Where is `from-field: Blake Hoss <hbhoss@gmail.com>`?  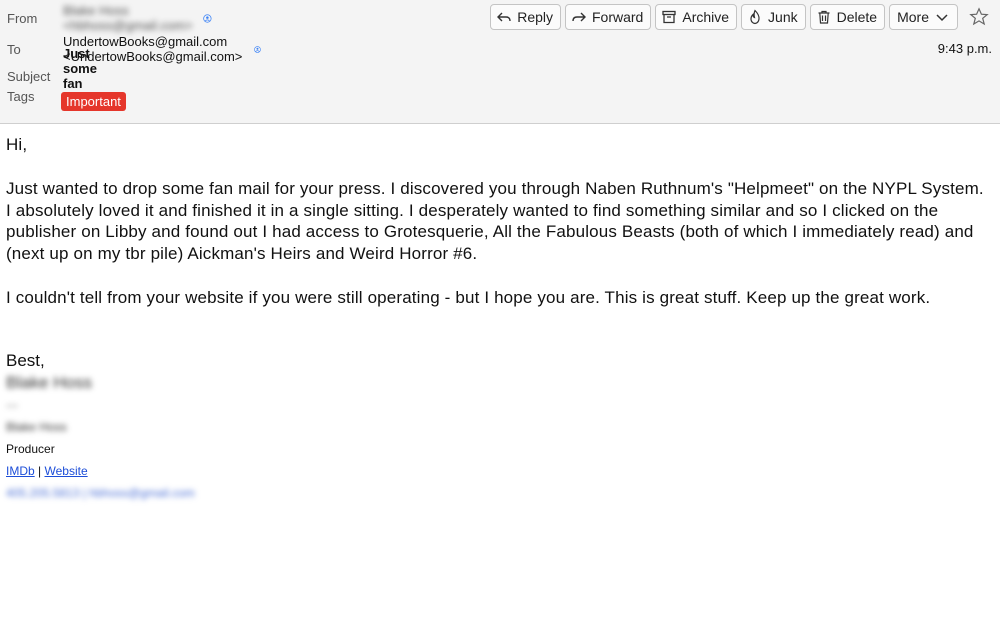 from-field: Blake Hoss <hbhoss@gmail.com> is located at coordinates (137, 18).